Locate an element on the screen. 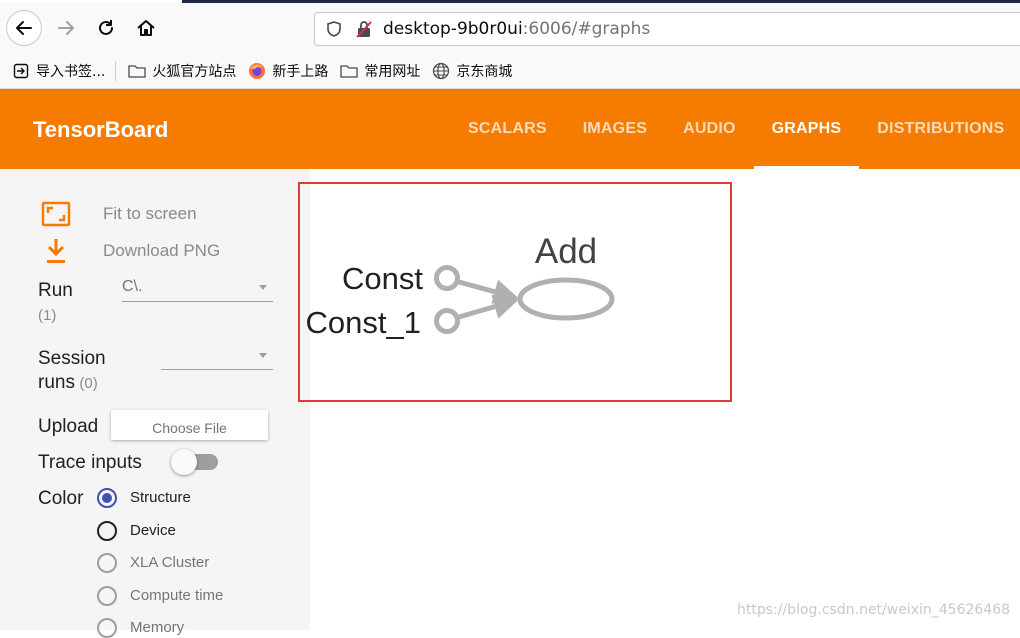 The image size is (1020, 638). highlight-box is located at coordinates (515, 292).